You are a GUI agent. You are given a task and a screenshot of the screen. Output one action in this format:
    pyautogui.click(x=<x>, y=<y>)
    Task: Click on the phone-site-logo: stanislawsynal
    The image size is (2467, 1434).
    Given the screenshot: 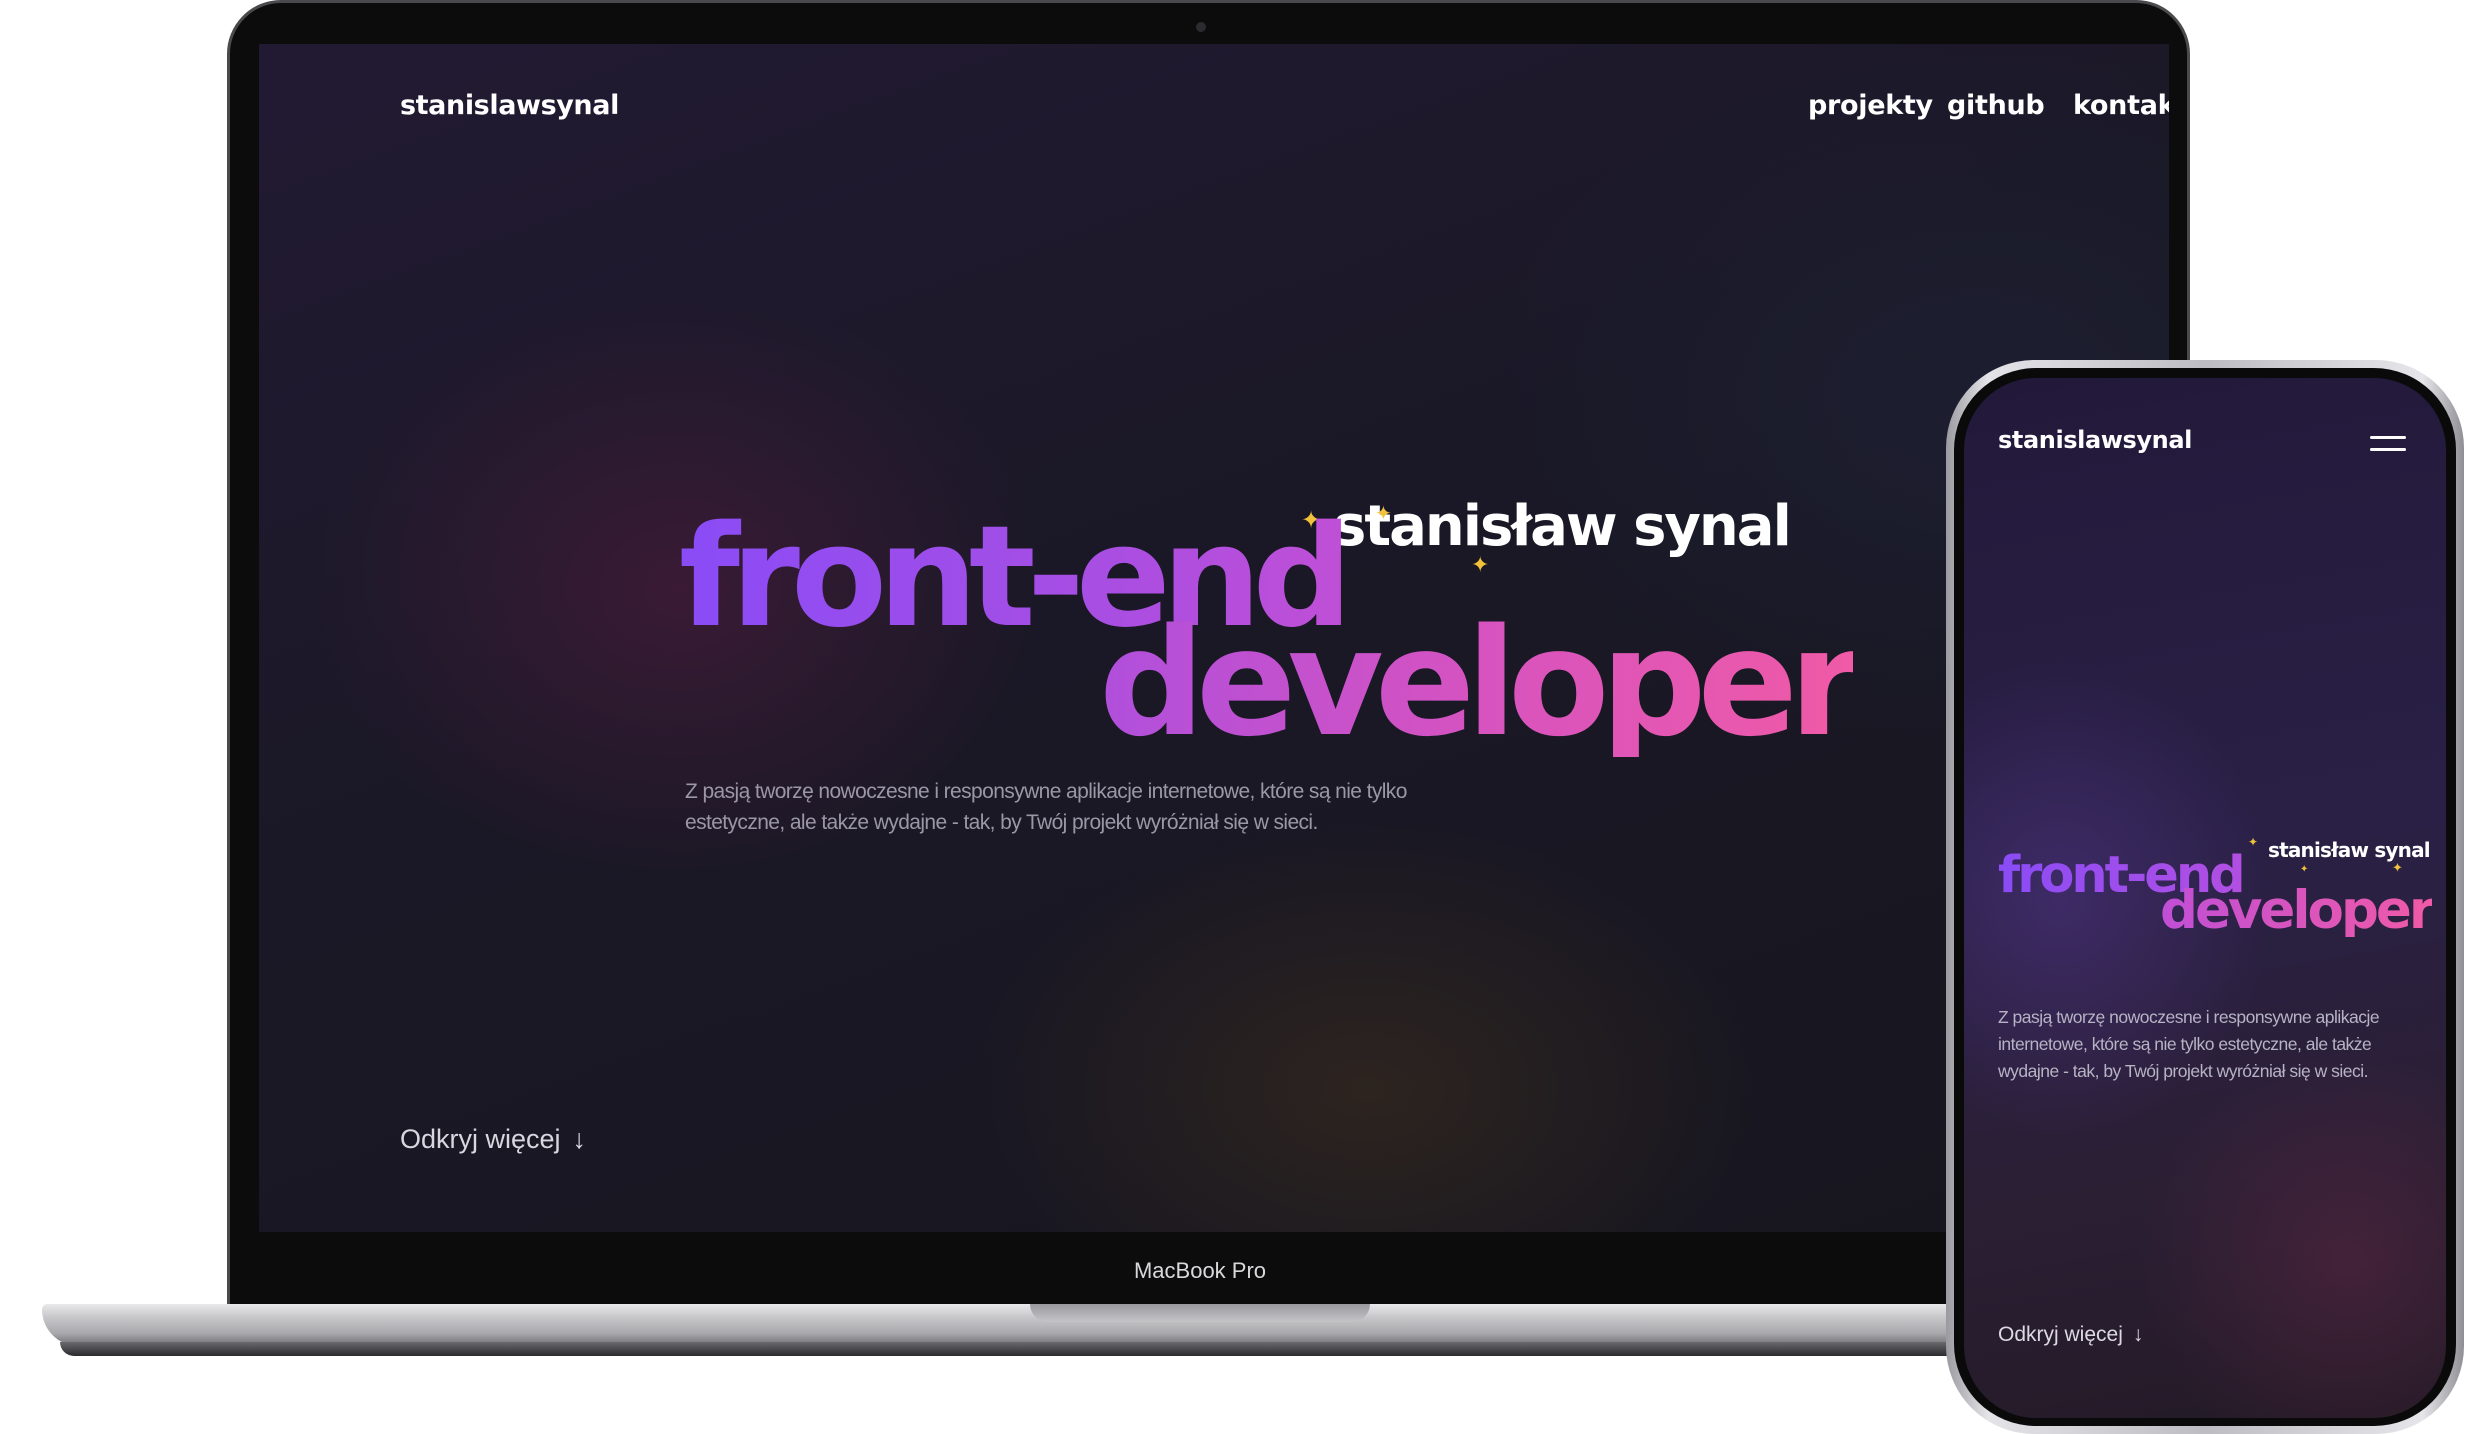 What is the action you would take?
    pyautogui.click(x=2095, y=440)
    